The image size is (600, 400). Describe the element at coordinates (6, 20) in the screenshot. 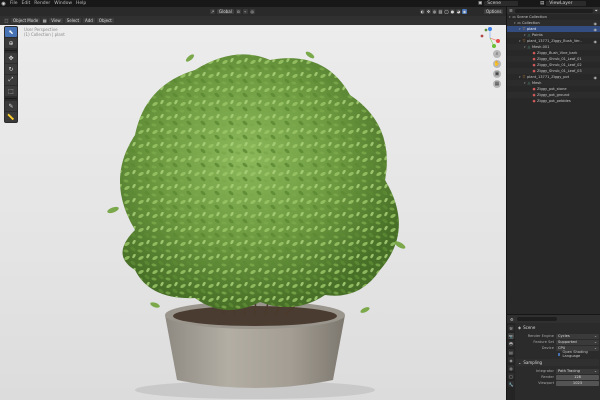

I see `editor-type-icon: ⬚` at that location.